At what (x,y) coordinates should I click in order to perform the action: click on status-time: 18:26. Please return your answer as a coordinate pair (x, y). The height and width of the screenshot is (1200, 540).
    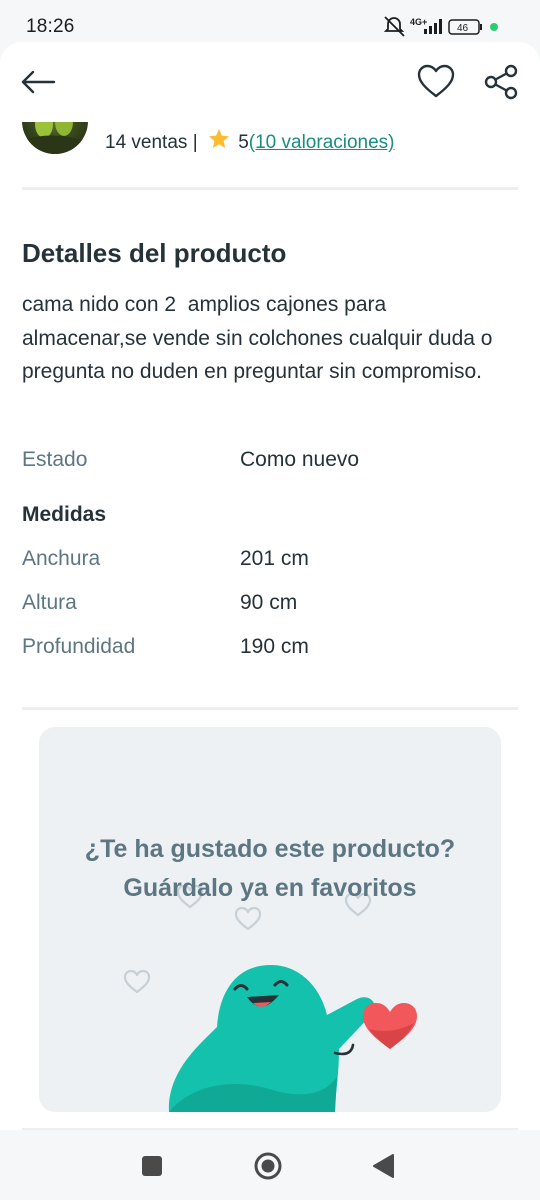
    Looking at the image, I should click on (50, 26).